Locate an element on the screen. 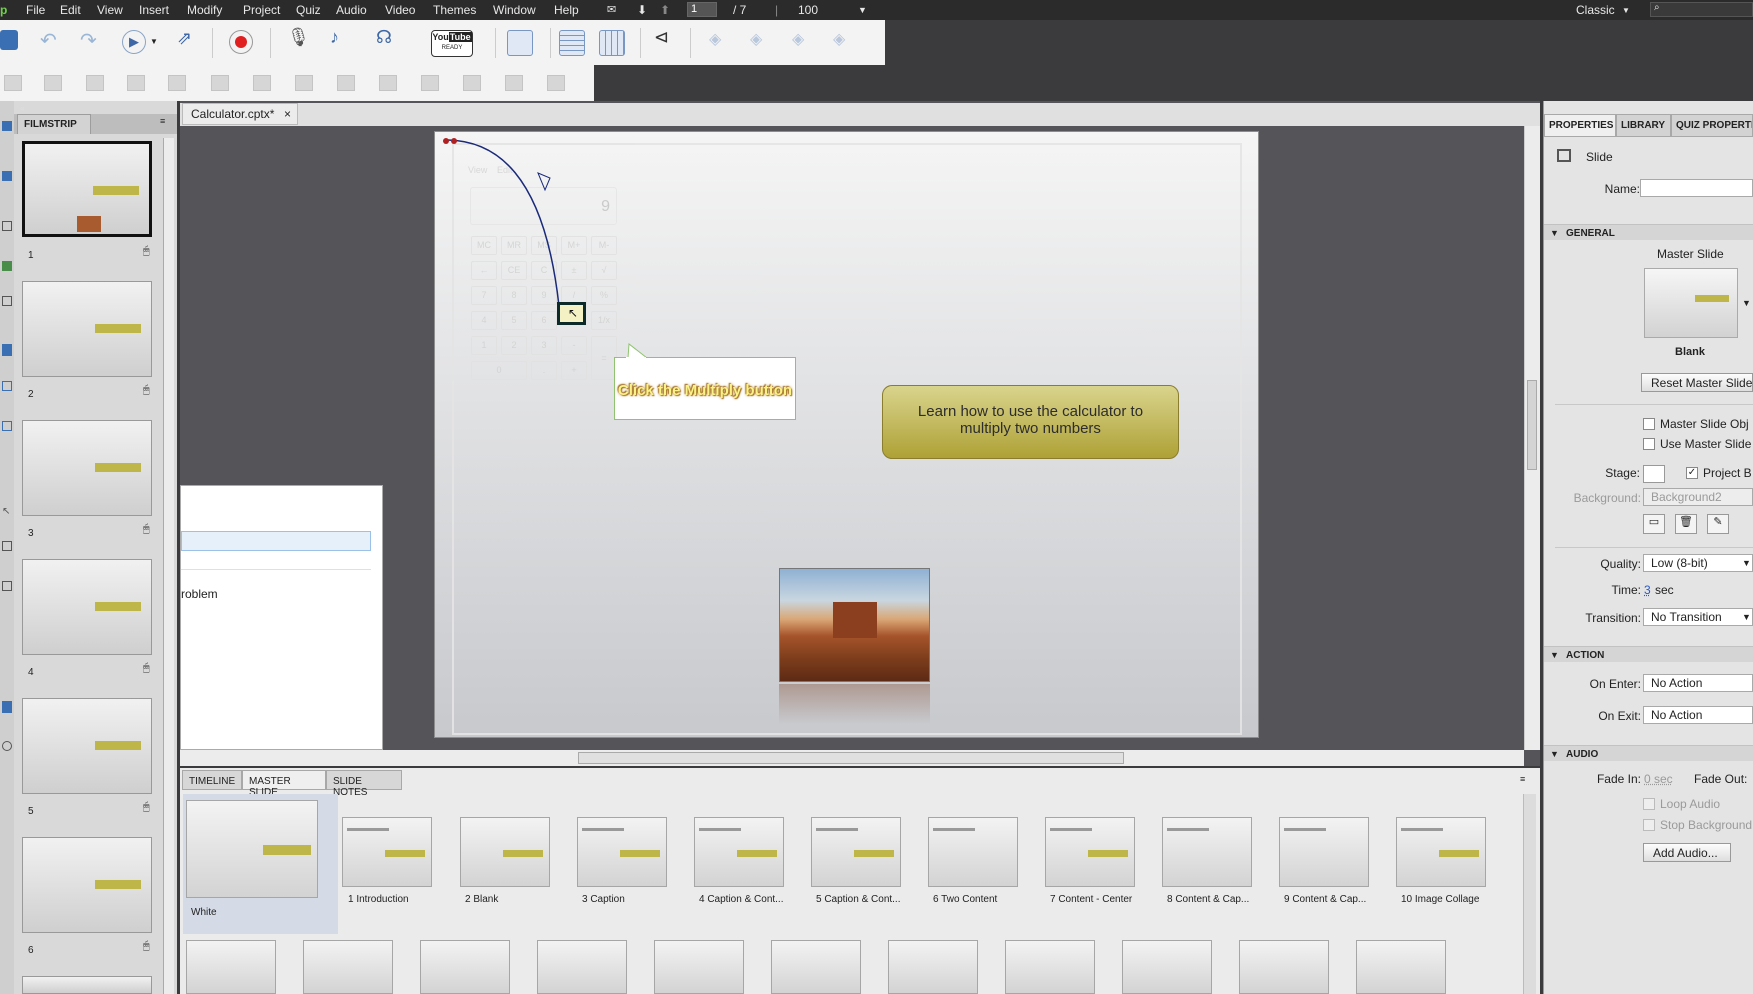 The image size is (1753, 994). edit-icon: ✎ is located at coordinates (1718, 524).